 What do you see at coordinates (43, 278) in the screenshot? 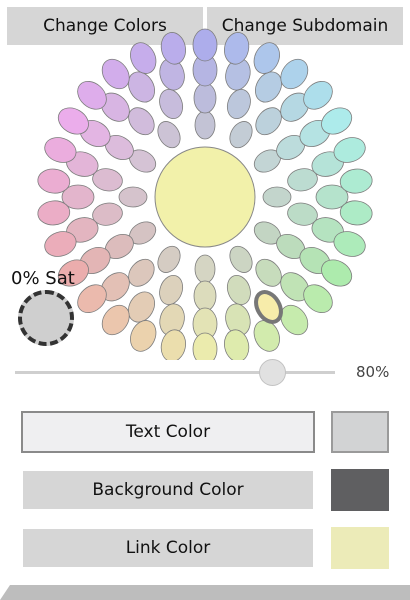
I see `saturation-label: 0% Sat` at bounding box center [43, 278].